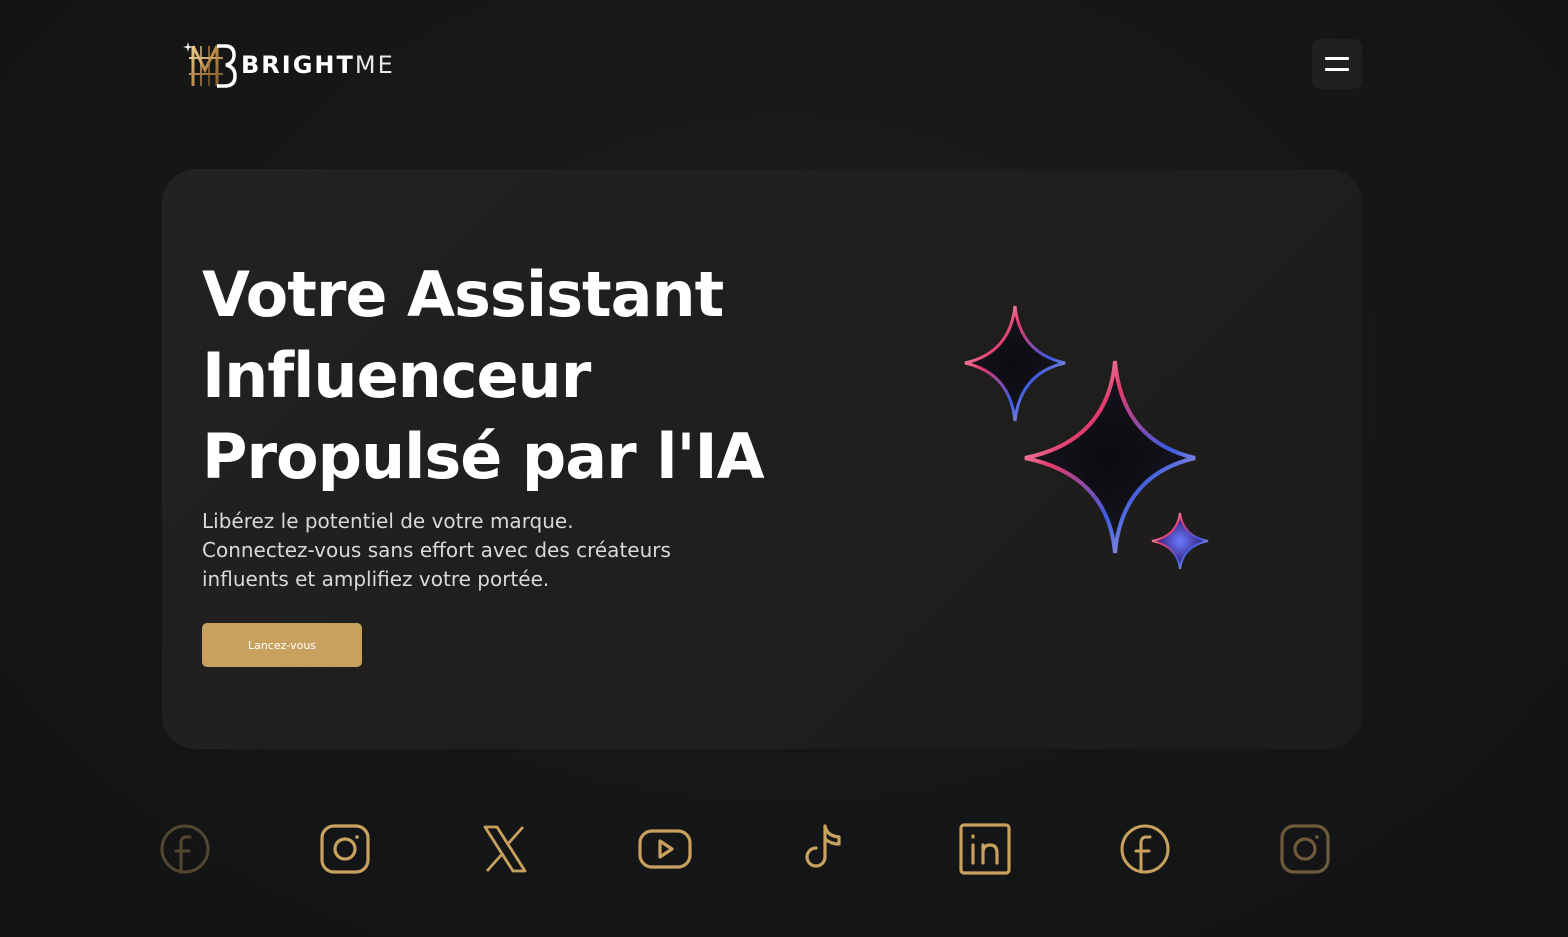 The image size is (1568, 937). I want to click on hamburger-menu-icon, so click(1337, 58).